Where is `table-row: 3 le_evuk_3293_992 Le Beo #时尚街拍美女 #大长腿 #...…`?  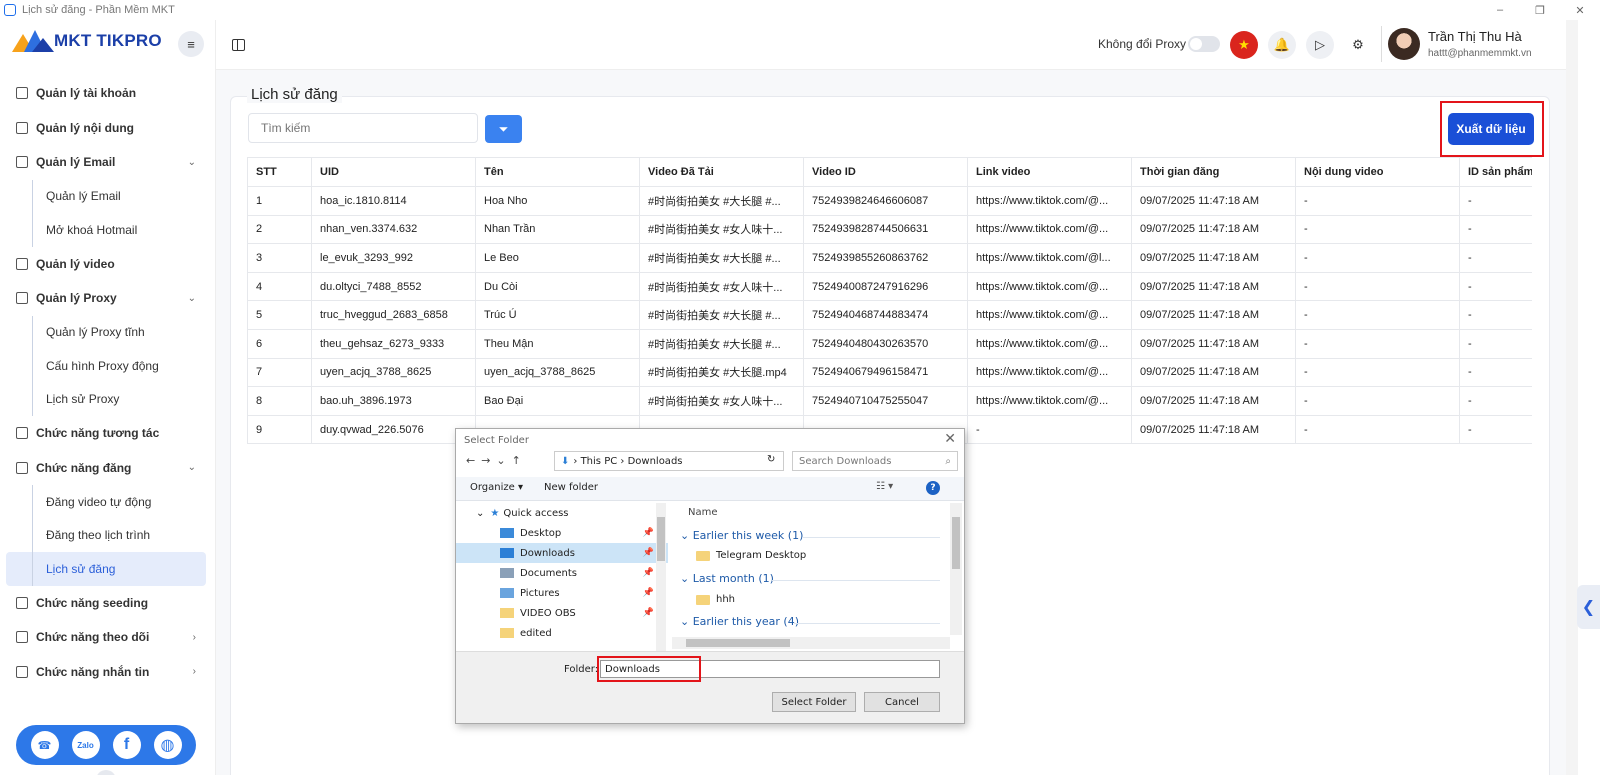
table-row: 3 le_evuk_3293_992 Le Beo #时尚街拍美女 #大长腿 #...… is located at coordinates (889, 258).